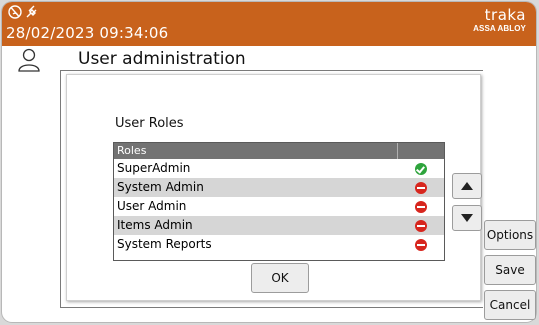 This screenshot has height=325, width=539. What do you see at coordinates (279, 187) in the screenshot?
I see `table-row: System Admin` at bounding box center [279, 187].